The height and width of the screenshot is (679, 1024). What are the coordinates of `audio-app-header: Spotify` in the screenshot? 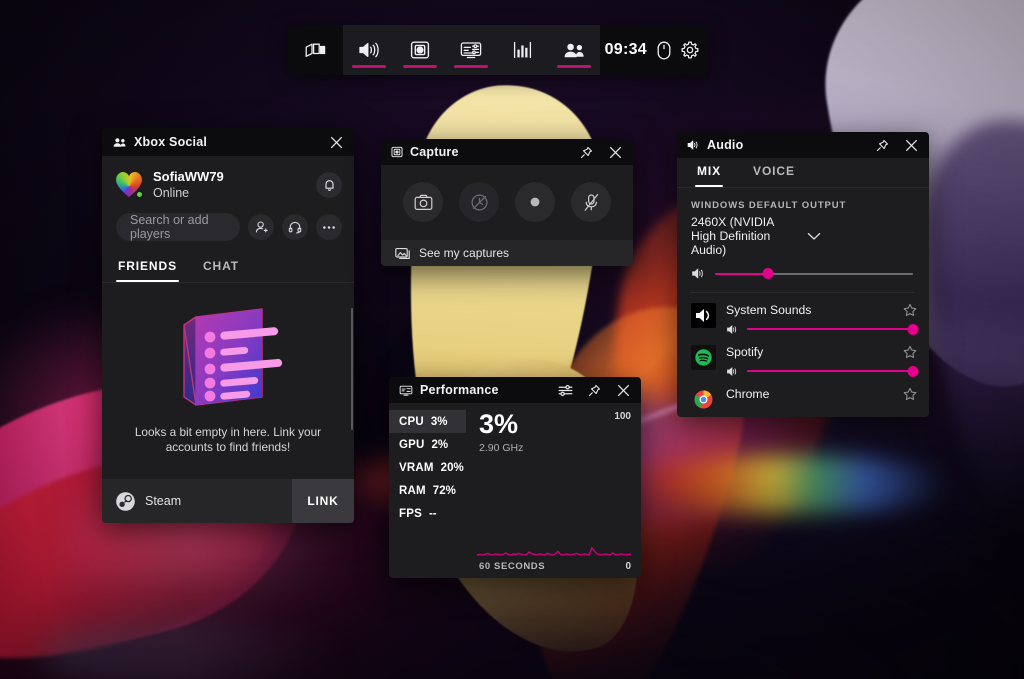 It's located at (821, 352).